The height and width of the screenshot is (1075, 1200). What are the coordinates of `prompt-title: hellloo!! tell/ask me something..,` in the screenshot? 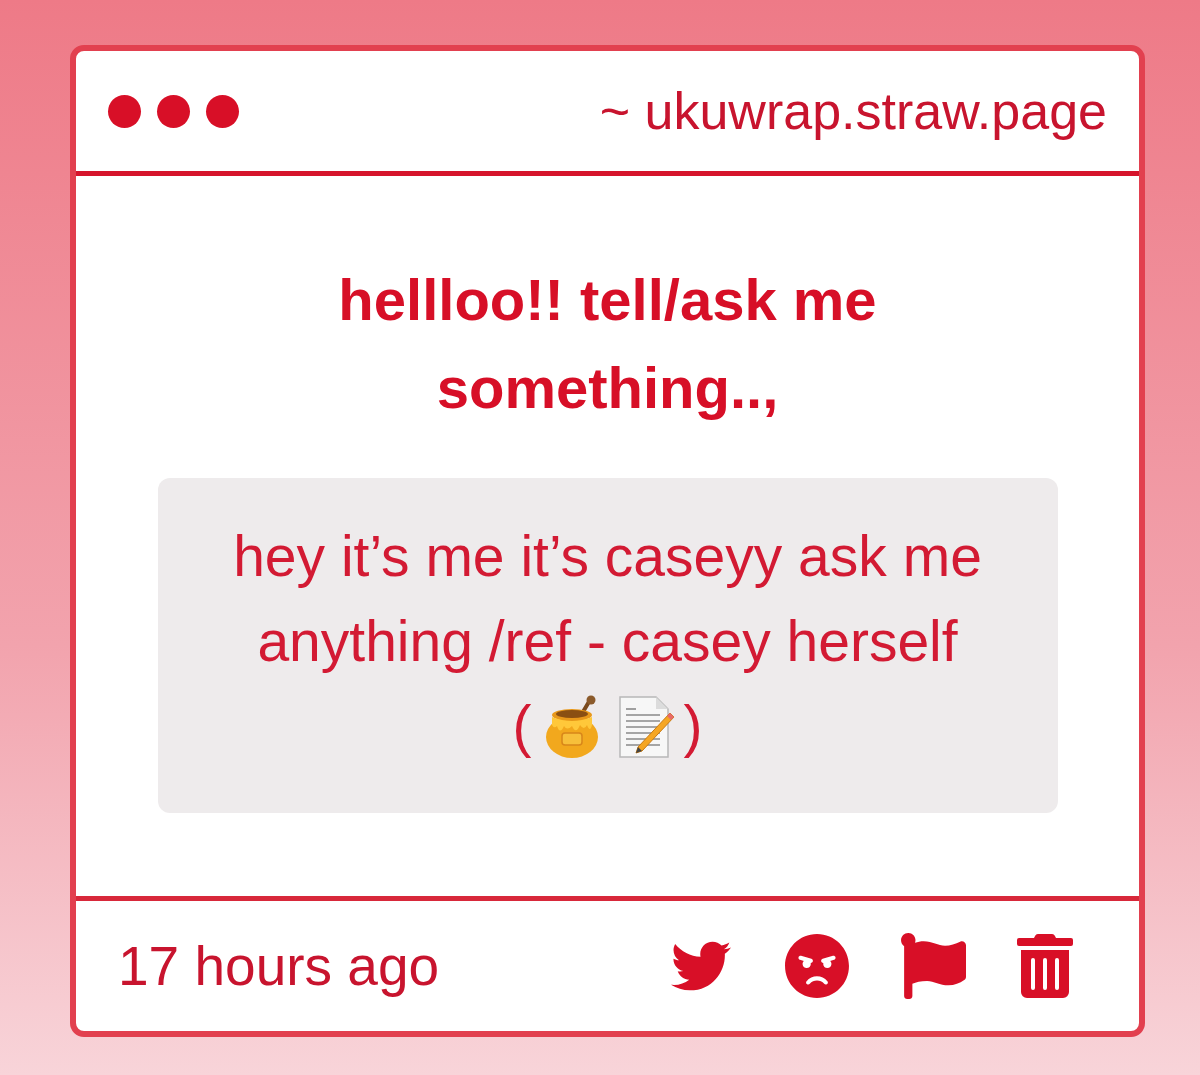 It's located at (607, 344).